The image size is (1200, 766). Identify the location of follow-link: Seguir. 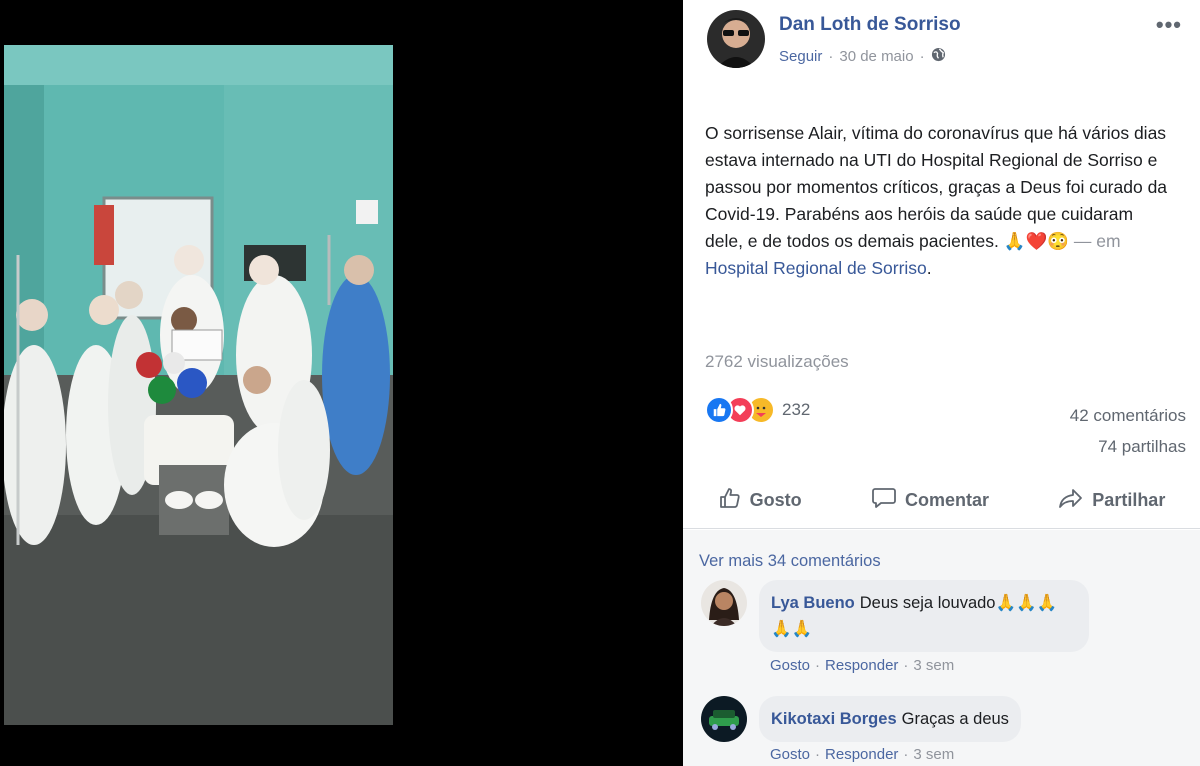
(800, 56).